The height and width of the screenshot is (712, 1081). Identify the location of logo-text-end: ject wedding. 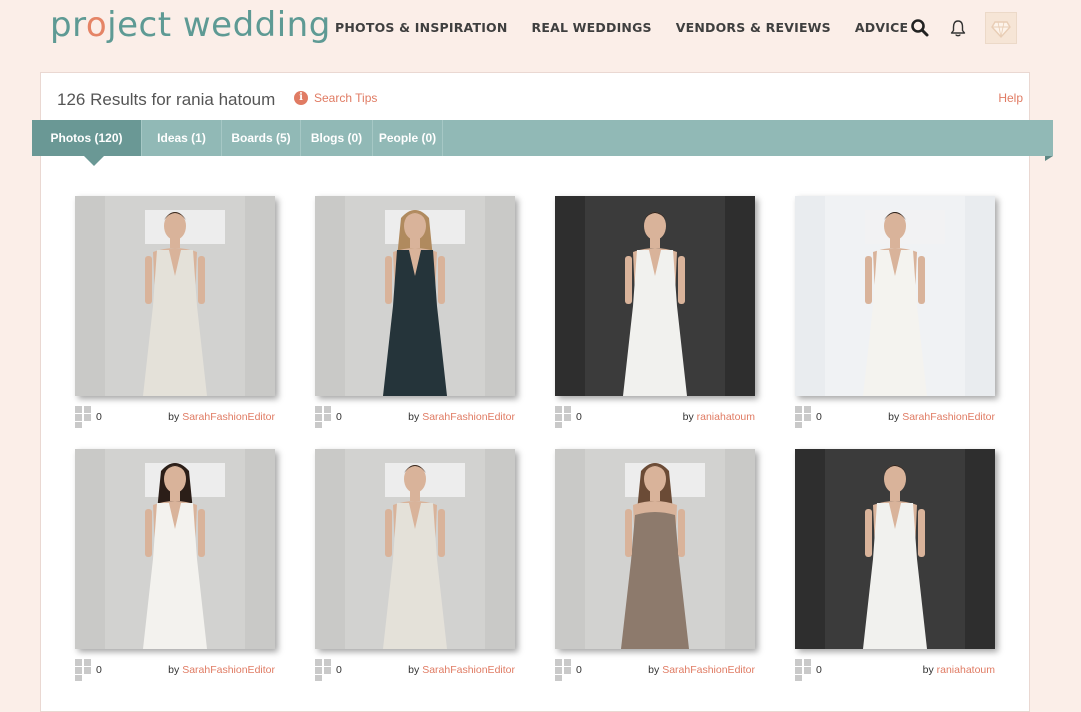
(219, 25).